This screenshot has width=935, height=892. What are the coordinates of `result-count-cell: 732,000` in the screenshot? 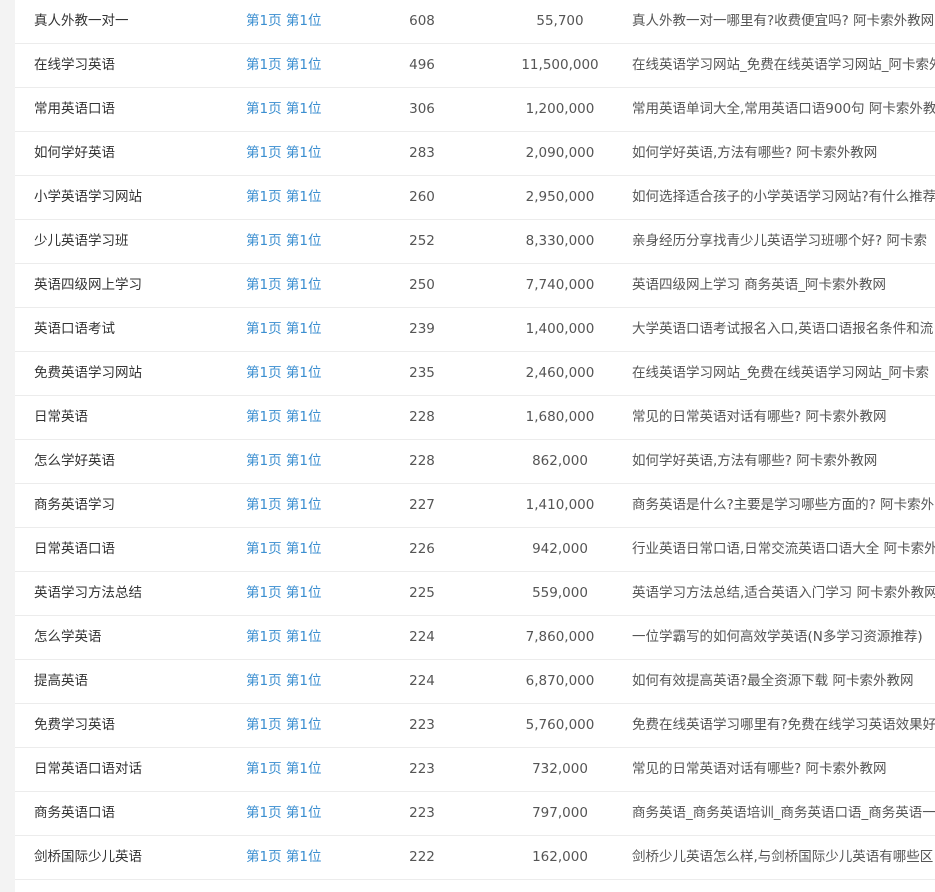 It's located at (560, 769).